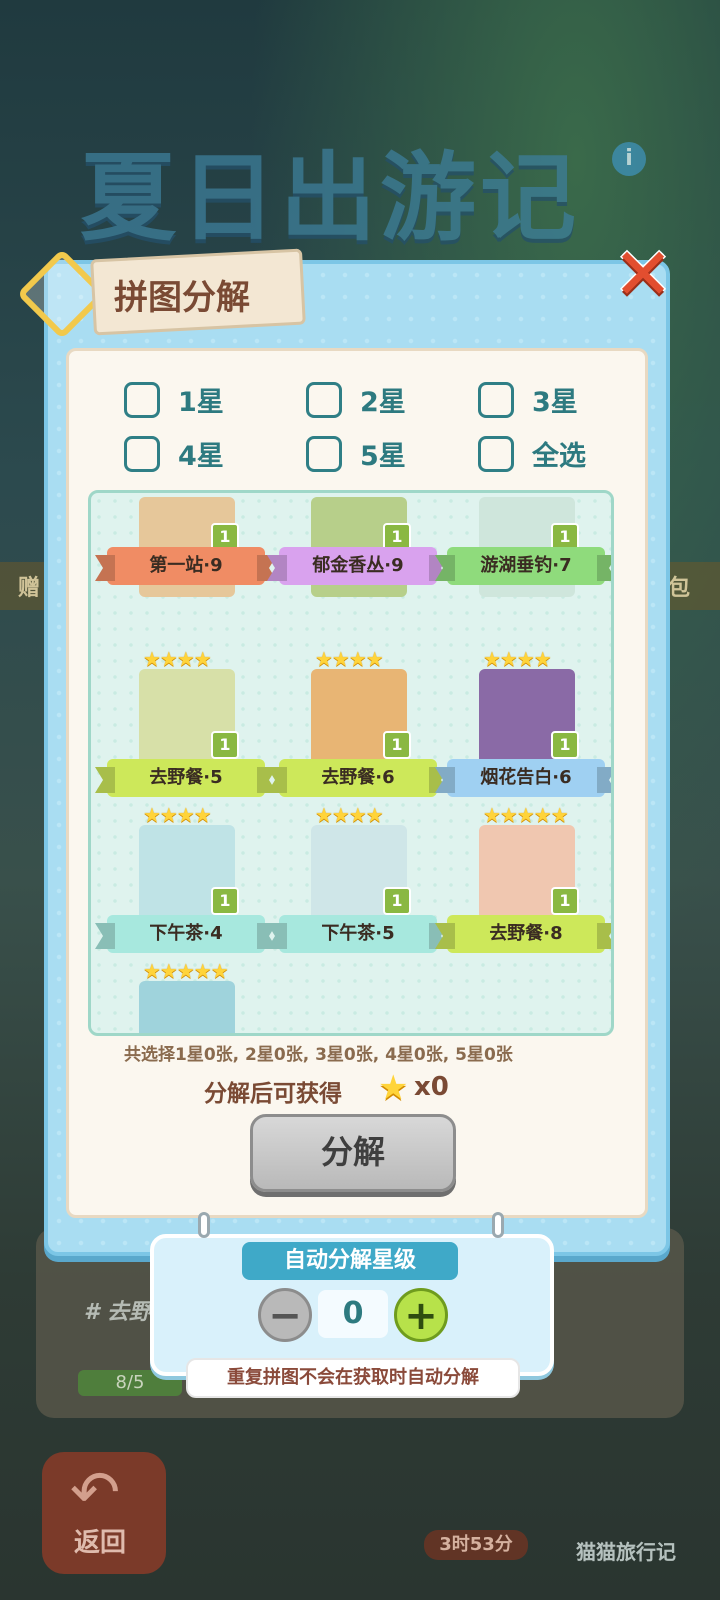 Image resolution: width=720 pixels, height=1600 pixels. Describe the element at coordinates (353, 1314) in the screenshot. I see `auto-level-value: 0` at that location.